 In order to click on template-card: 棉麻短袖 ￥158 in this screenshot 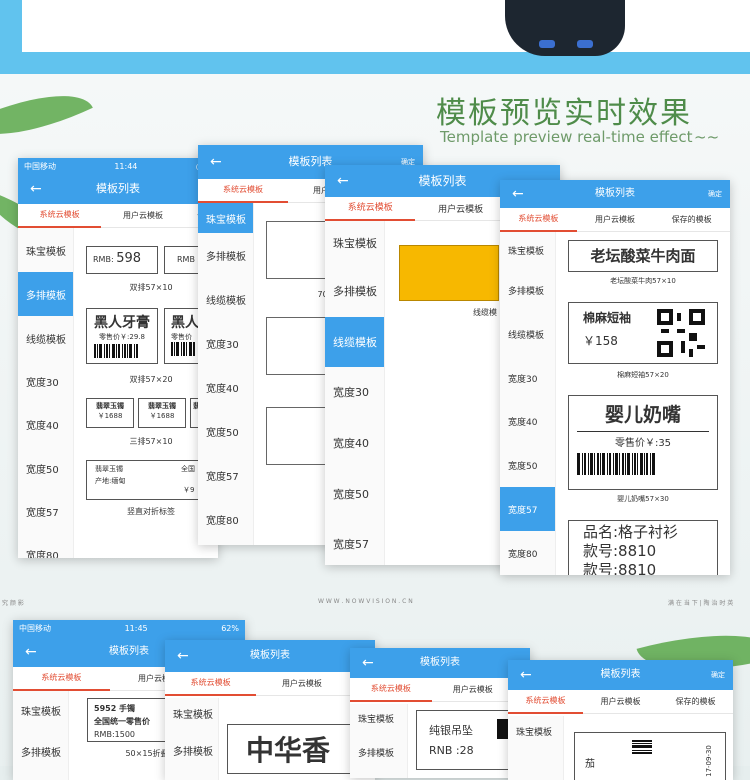, I will do `click(643, 333)`.